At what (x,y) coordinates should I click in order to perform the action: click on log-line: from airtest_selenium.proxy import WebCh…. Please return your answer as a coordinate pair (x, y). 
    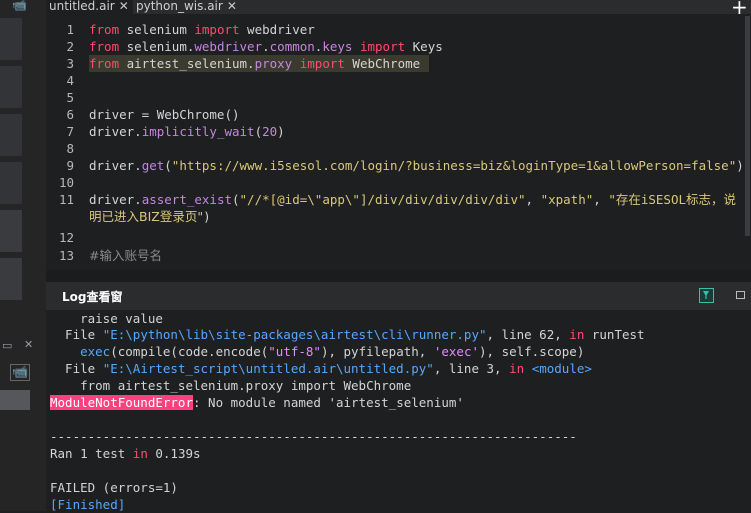
    Looking at the image, I should click on (231, 385).